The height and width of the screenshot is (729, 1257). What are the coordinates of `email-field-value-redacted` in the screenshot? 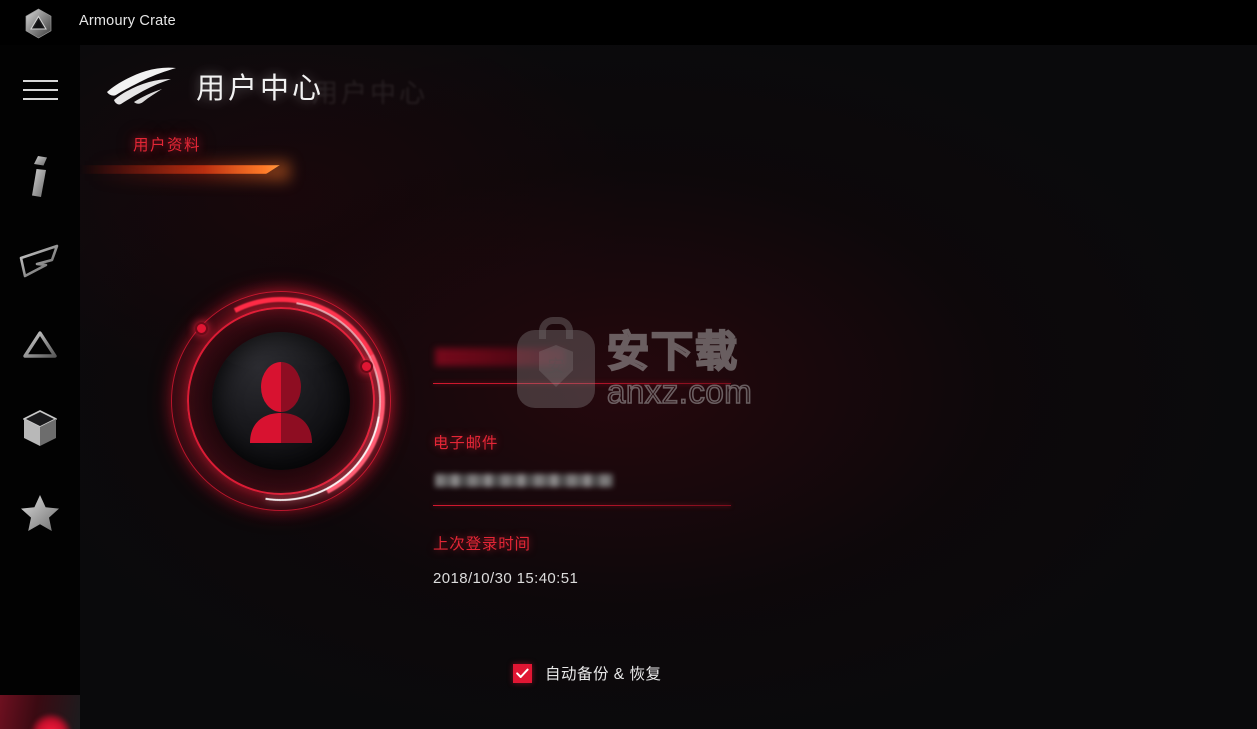 It's located at (524, 480).